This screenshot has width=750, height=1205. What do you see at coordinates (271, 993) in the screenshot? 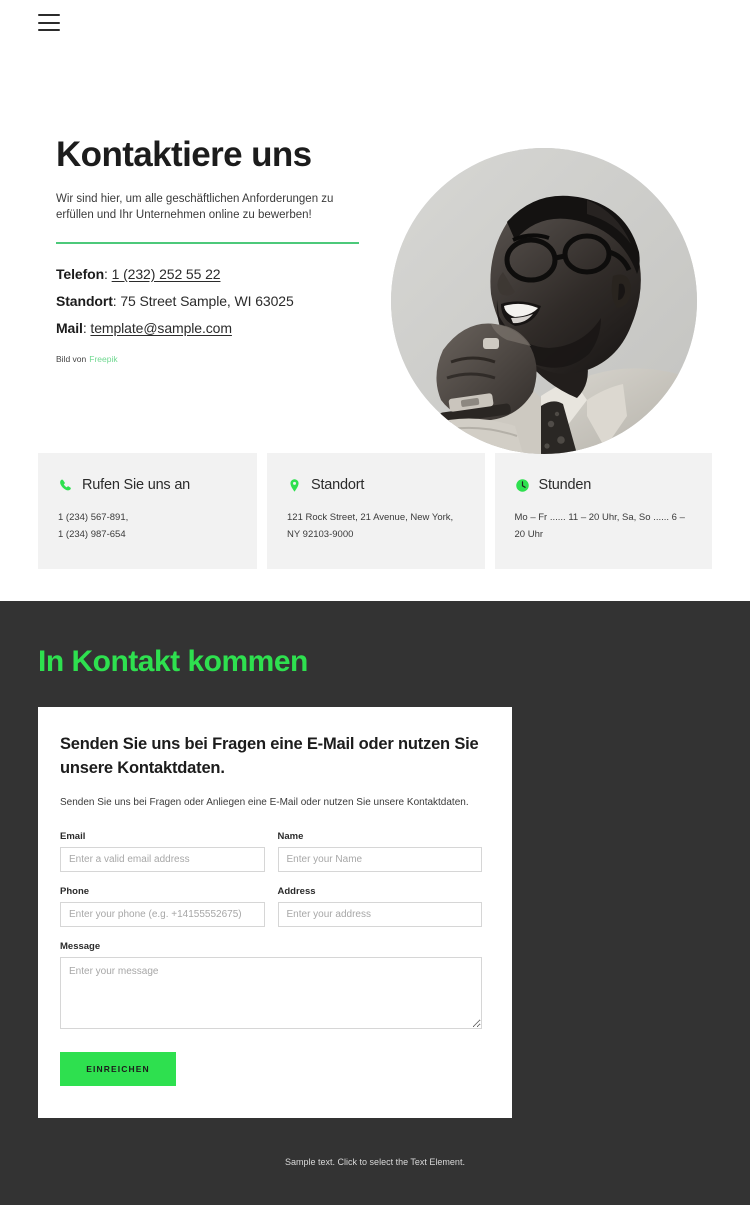
I see `message-input` at bounding box center [271, 993].